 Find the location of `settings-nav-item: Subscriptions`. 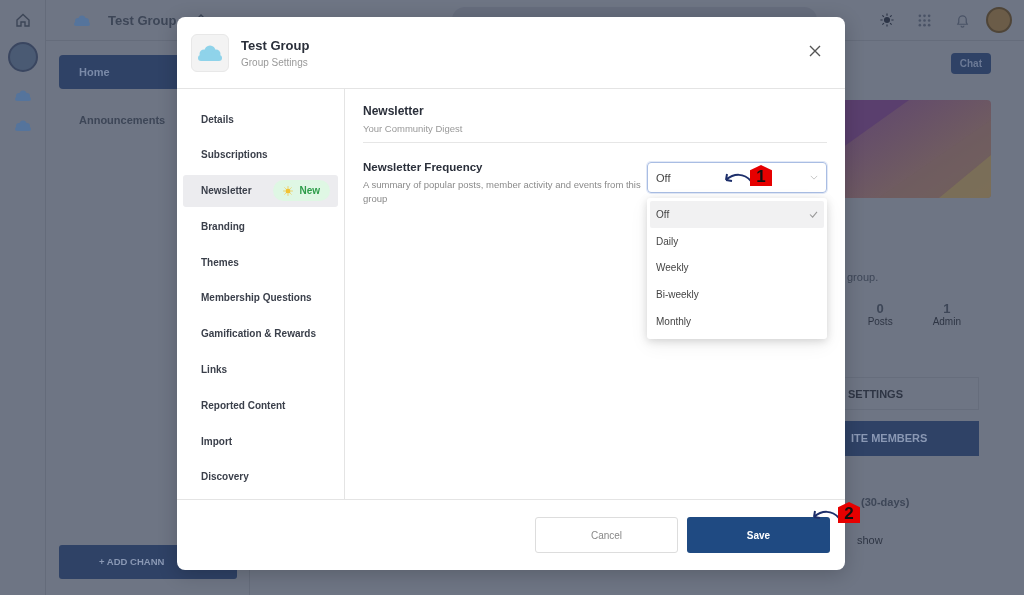

settings-nav-item: Subscriptions is located at coordinates (260, 154).